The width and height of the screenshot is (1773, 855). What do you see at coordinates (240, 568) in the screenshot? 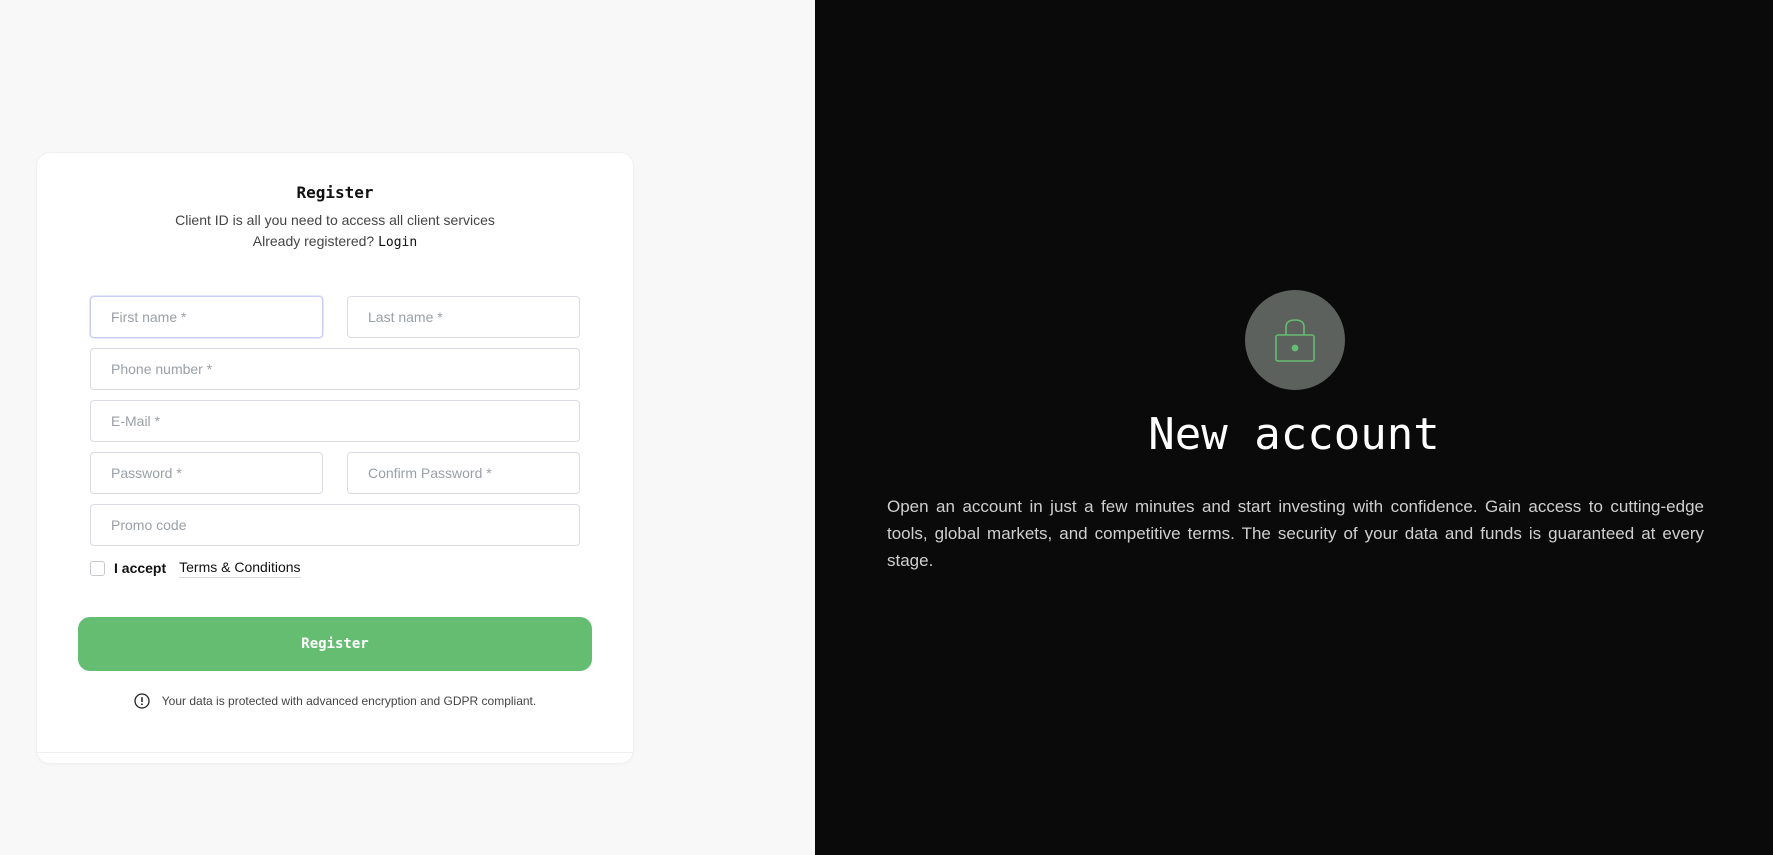
I see `terms-link: Terms & Conditions` at bounding box center [240, 568].